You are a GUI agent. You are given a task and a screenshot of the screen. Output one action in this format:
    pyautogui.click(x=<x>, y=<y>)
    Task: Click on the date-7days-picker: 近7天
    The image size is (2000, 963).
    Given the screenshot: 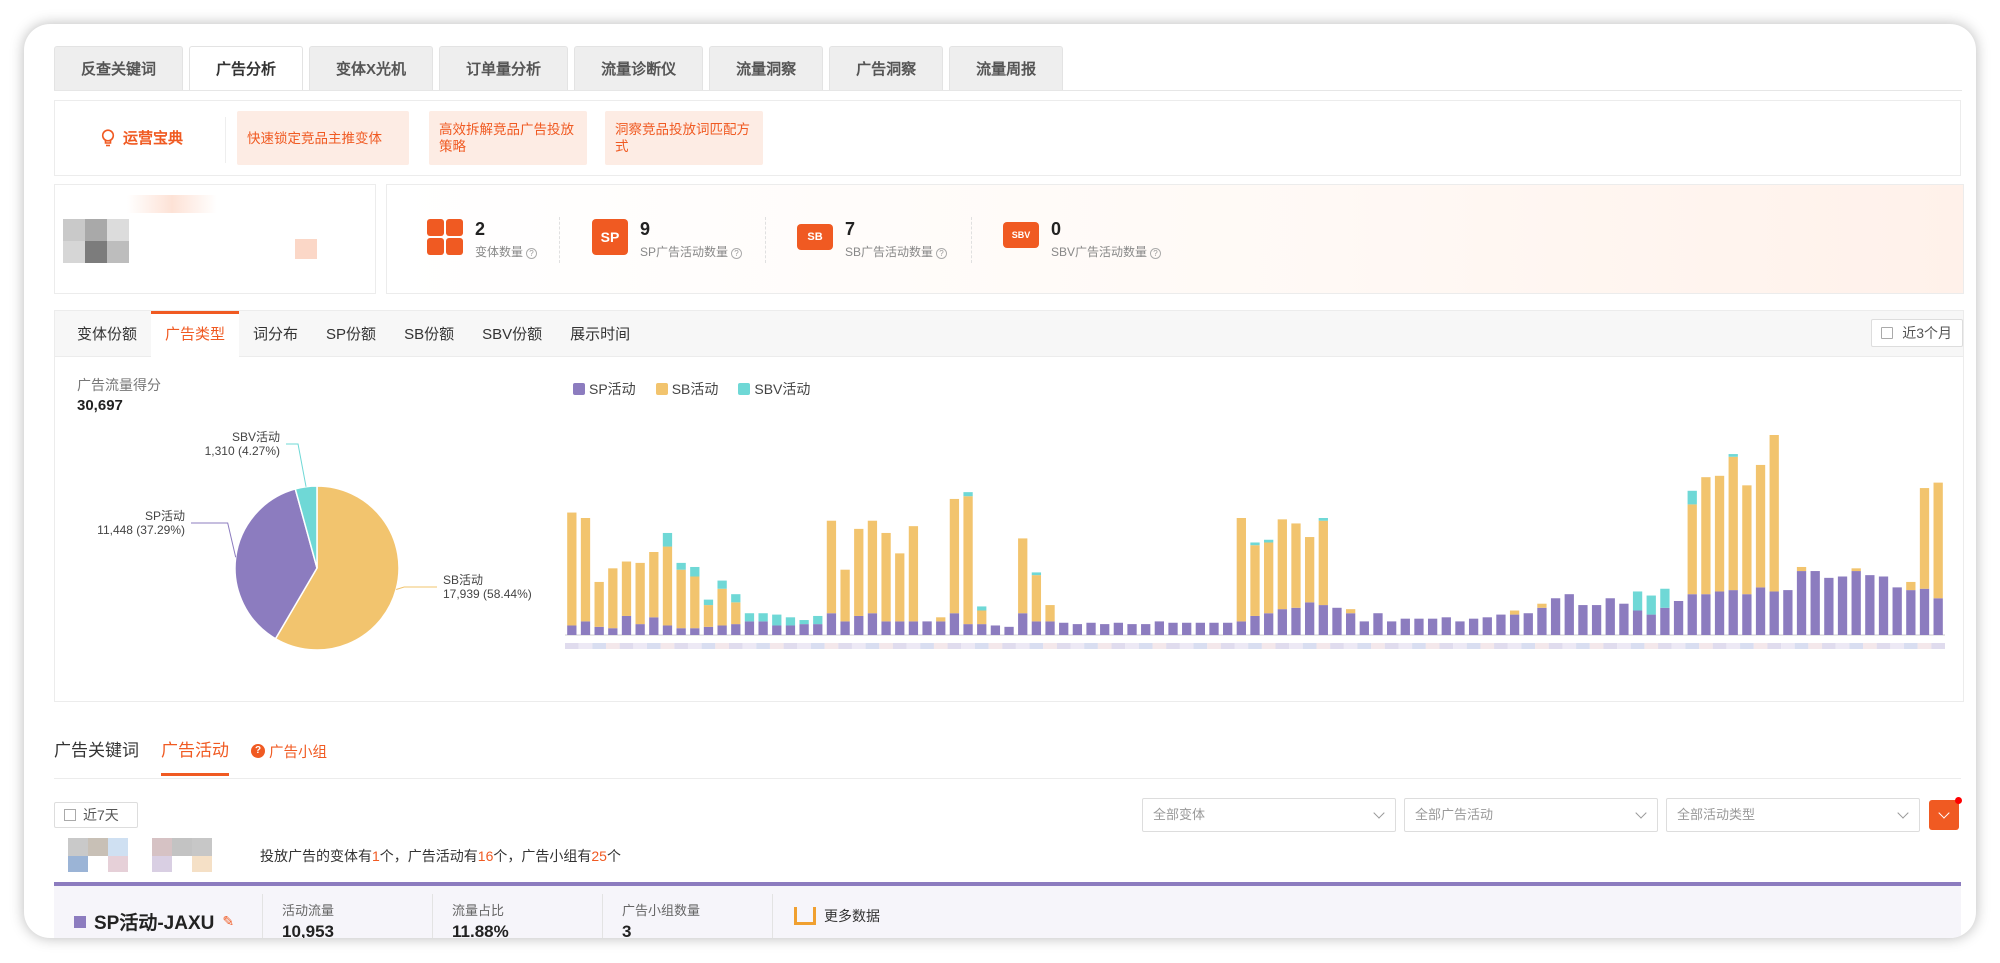 What is the action you would take?
    pyautogui.click(x=96, y=815)
    